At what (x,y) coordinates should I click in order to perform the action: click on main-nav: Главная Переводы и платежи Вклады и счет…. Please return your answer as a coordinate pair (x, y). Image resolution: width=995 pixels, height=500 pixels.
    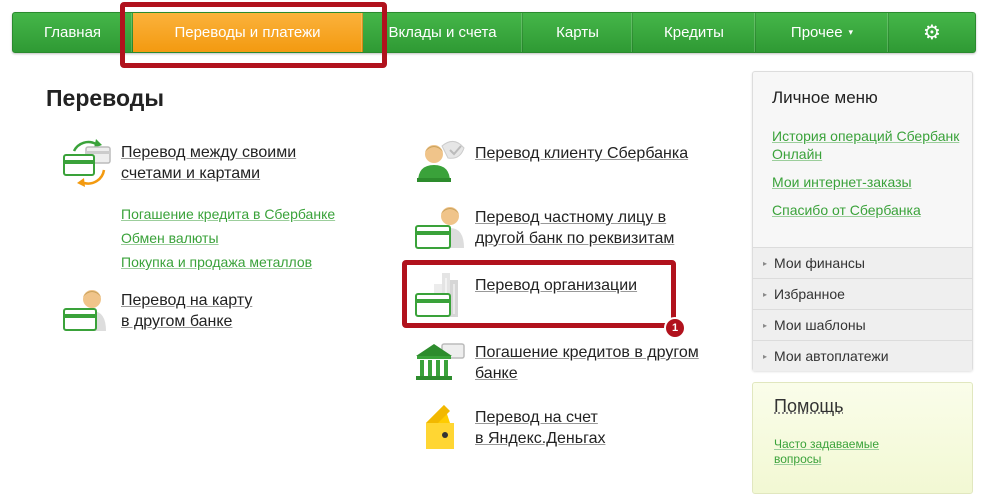
    Looking at the image, I should click on (494, 32).